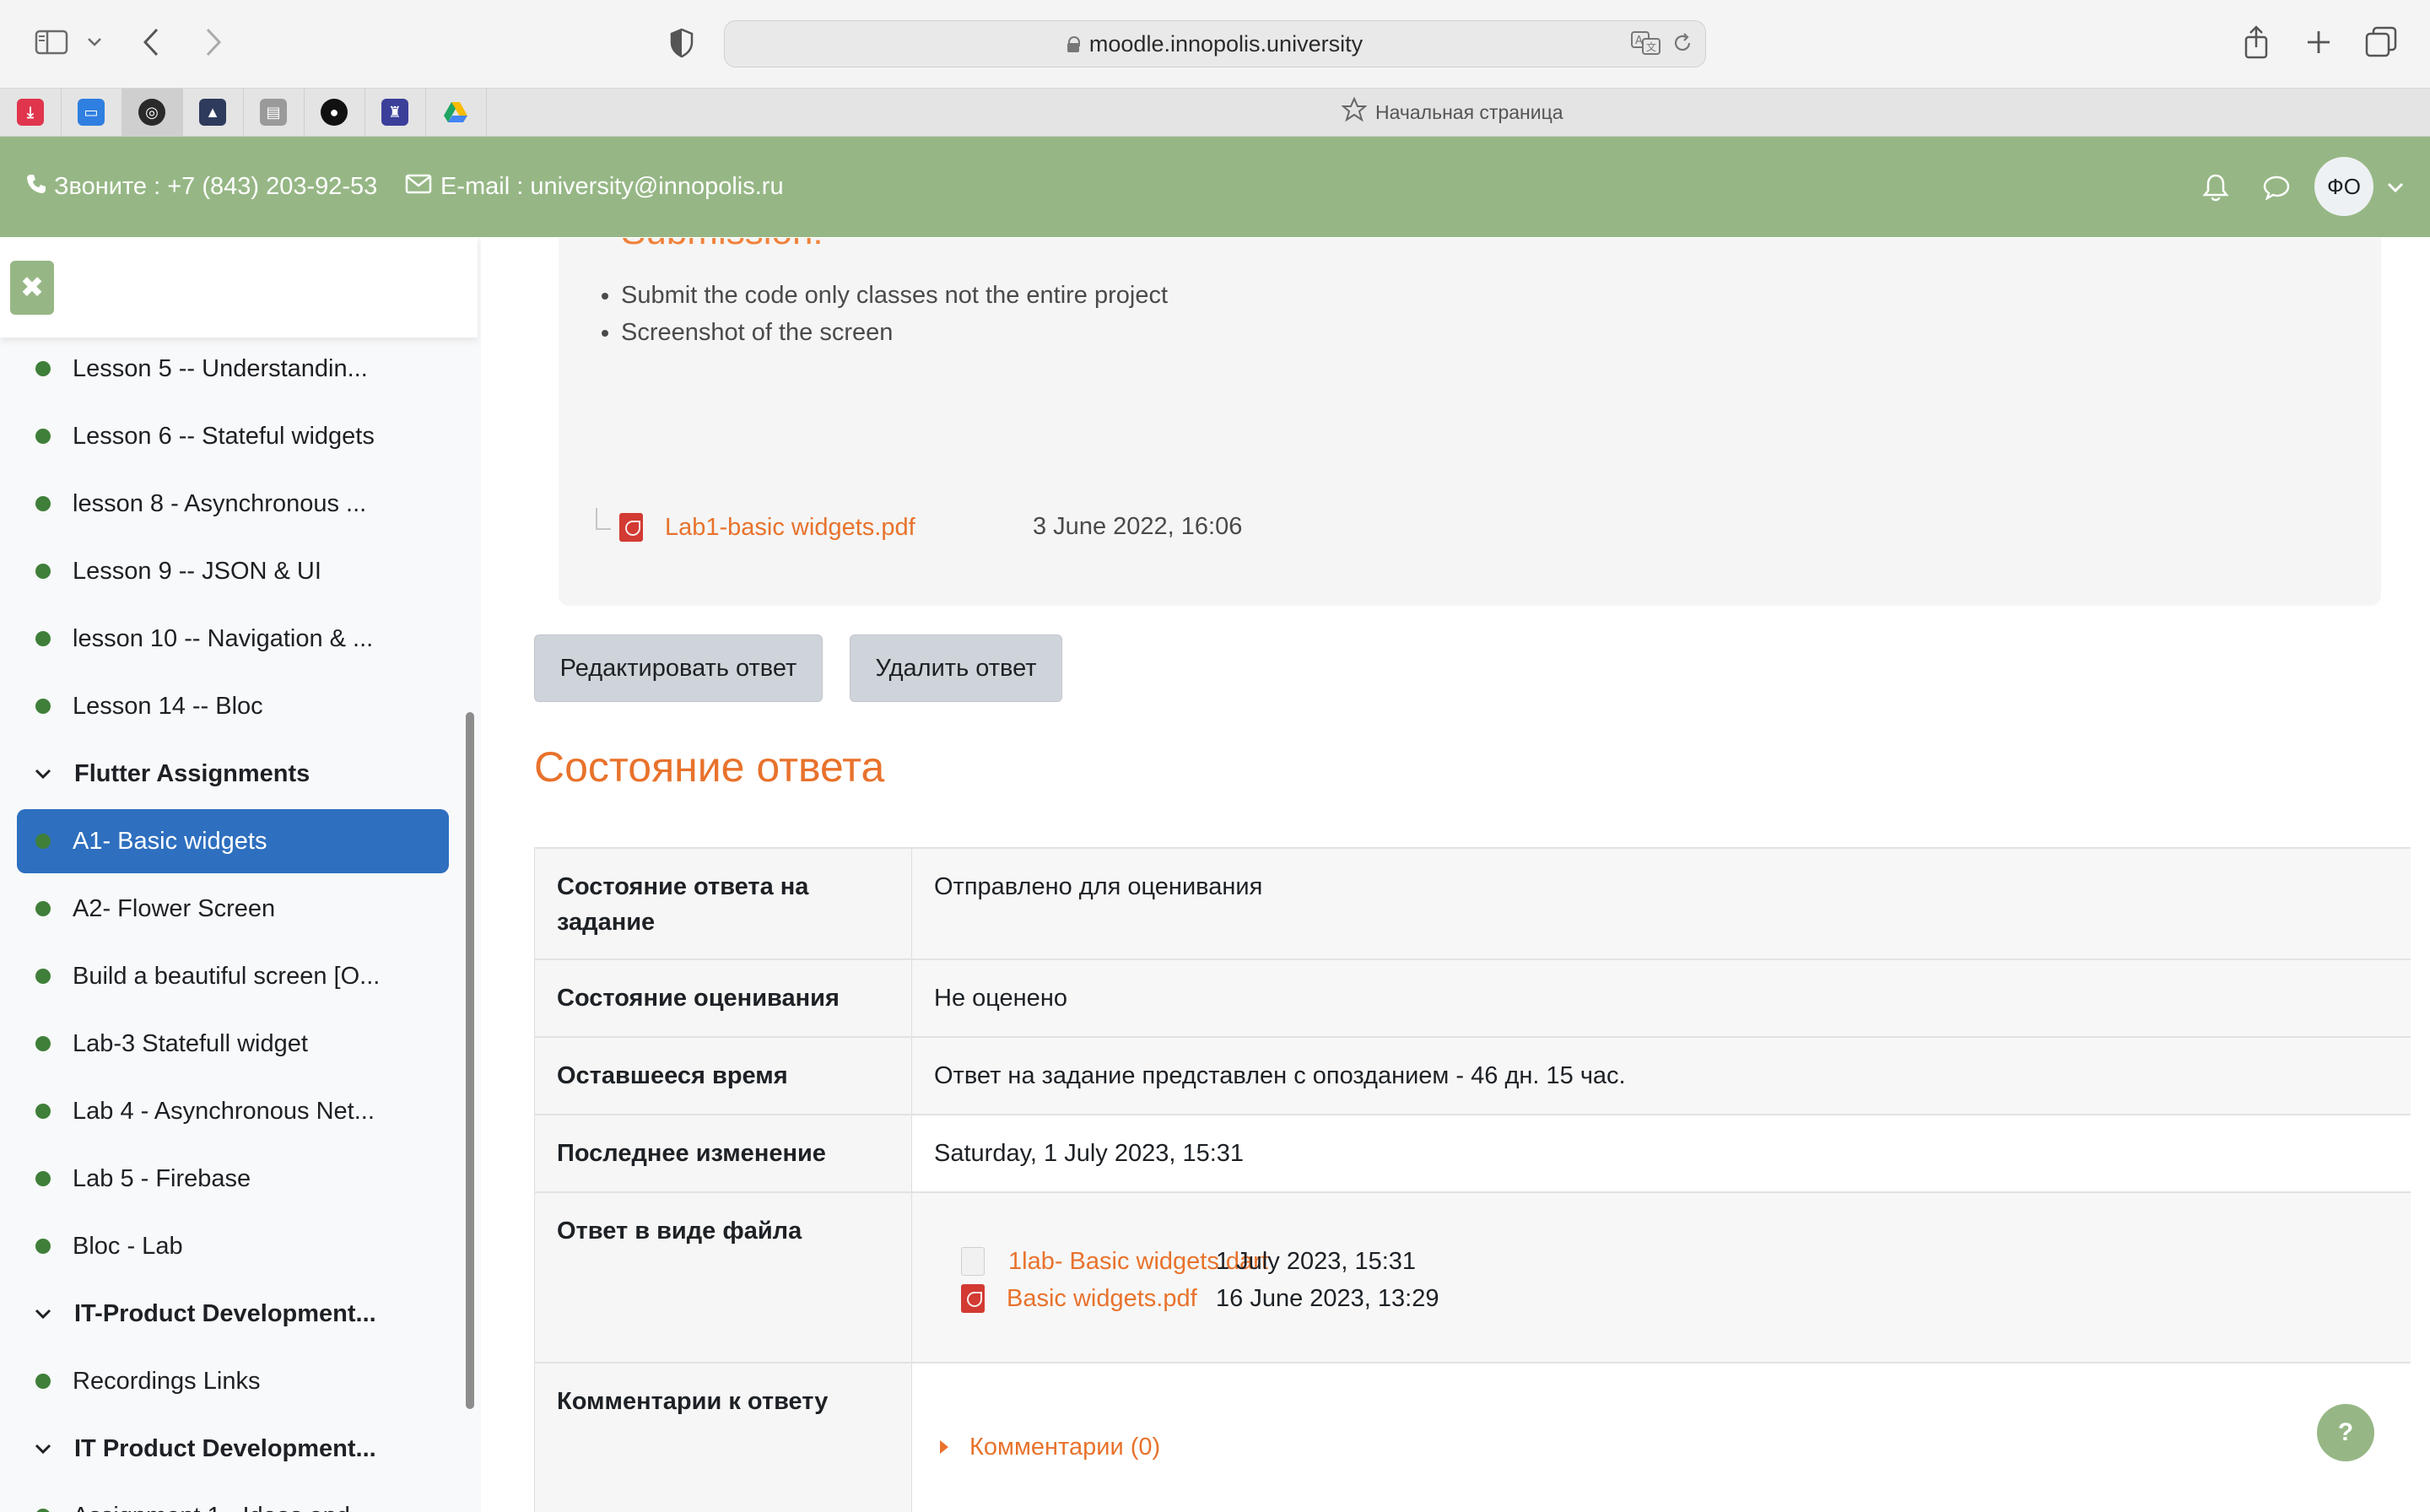 This screenshot has width=2430, height=1512. Describe the element at coordinates (1073, 44) in the screenshot. I see `lock-icon` at that location.